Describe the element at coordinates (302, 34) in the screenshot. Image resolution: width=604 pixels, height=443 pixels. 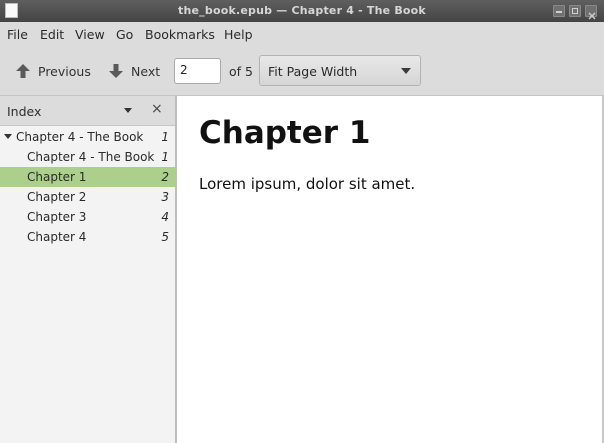
I see `menubar: File Edit View Go Bookmarks Help` at that location.